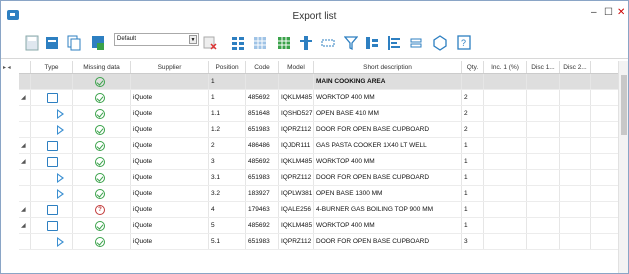 The image size is (629, 274). What do you see at coordinates (388, 67) in the screenshot?
I see `header-short-description: Short description` at bounding box center [388, 67].